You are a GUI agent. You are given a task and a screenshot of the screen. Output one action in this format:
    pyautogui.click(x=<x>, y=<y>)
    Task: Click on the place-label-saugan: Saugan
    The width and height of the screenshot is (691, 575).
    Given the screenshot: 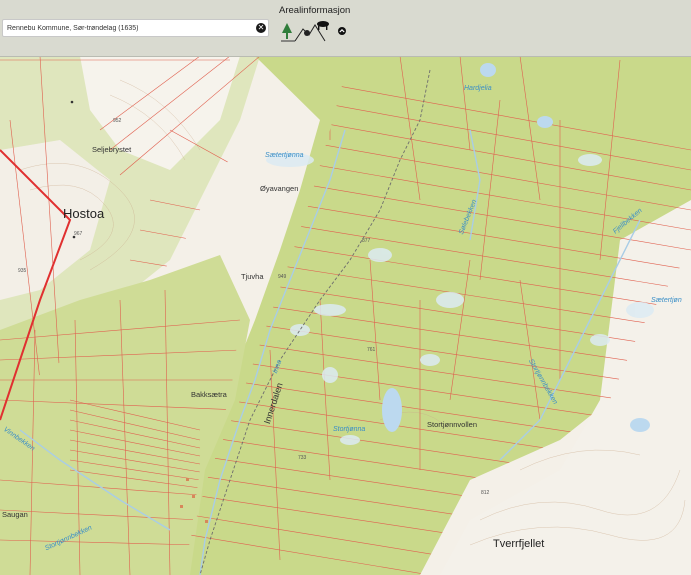 What is the action you would take?
    pyautogui.click(x=15, y=514)
    